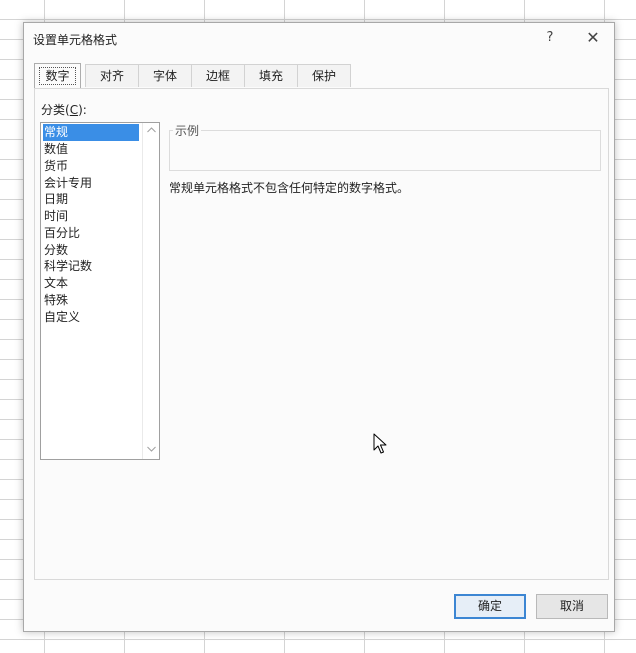  What do you see at coordinates (380, 443) in the screenshot?
I see `mouse-pointer-icon` at bounding box center [380, 443].